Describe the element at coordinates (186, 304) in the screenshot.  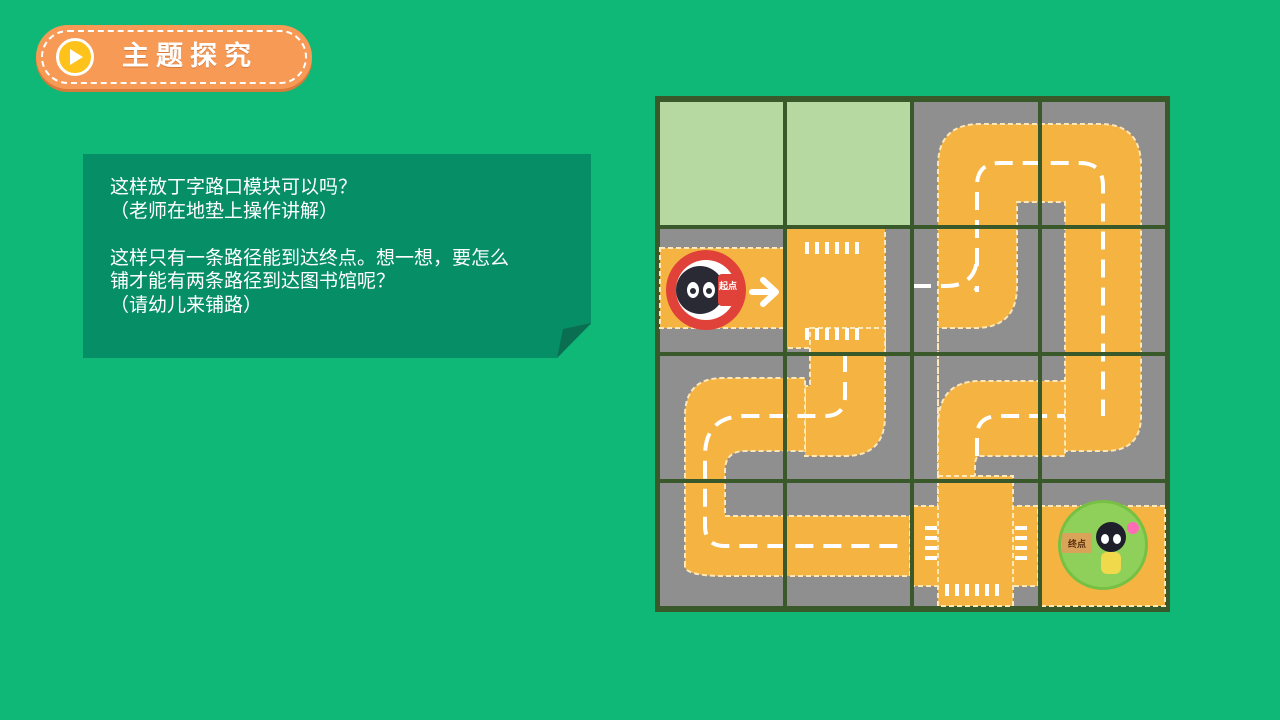
I see `question-note: （请幼儿来铺路）` at that location.